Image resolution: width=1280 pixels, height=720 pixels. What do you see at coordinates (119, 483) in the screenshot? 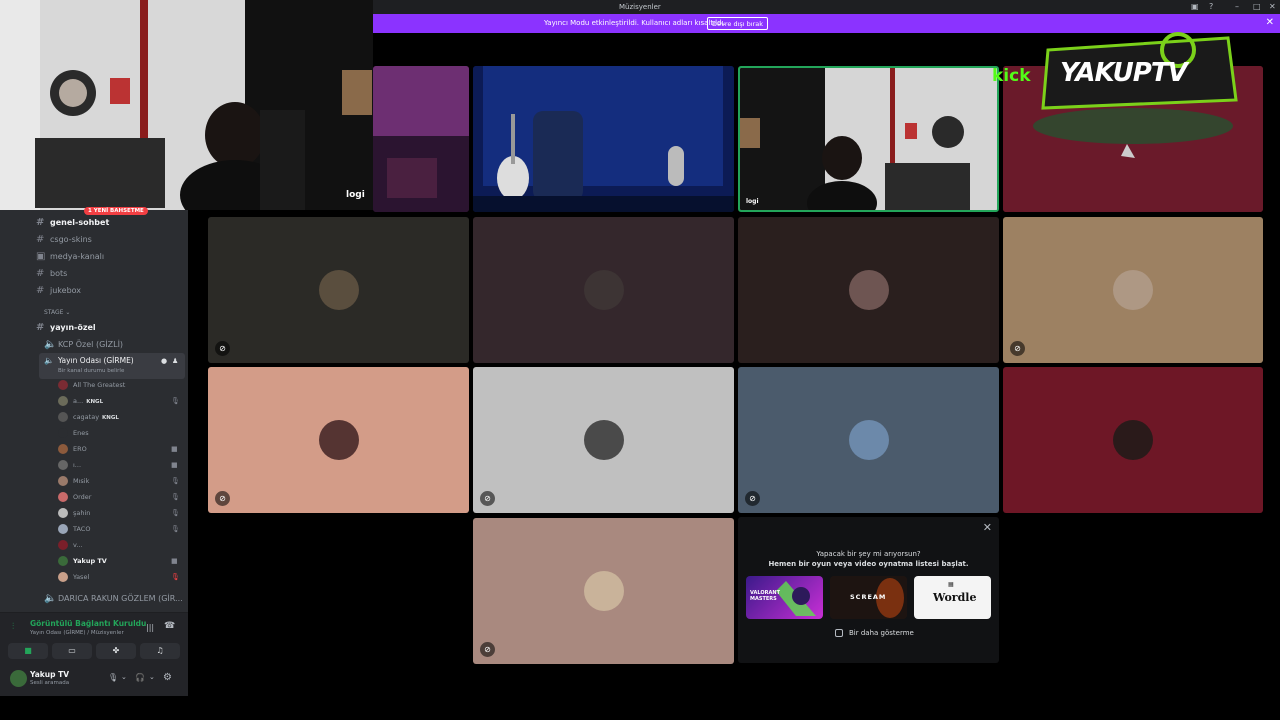
I see `voice-user: Mısik 🎙` at bounding box center [119, 483].